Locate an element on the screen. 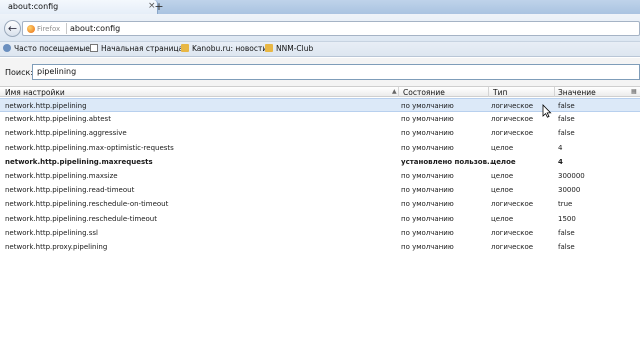 This screenshot has width=640, height=360. pref-name: network.http.pipelining is located at coordinates (46, 106).